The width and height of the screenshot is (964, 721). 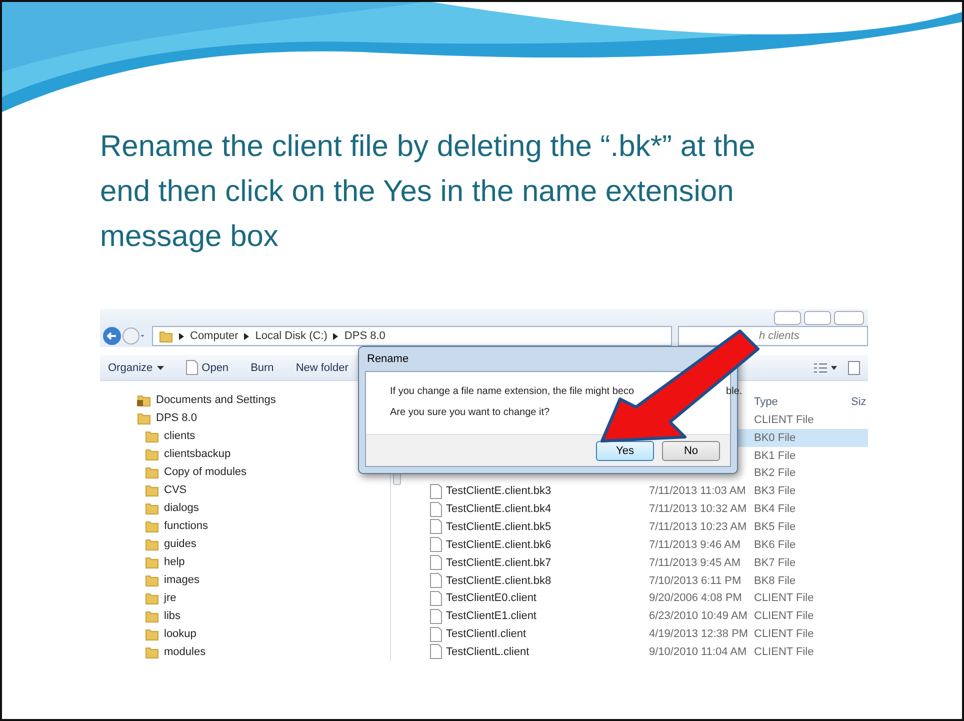 What do you see at coordinates (698, 491) in the screenshot?
I see `file-date: 7/11/2013 11:03 AM` at bounding box center [698, 491].